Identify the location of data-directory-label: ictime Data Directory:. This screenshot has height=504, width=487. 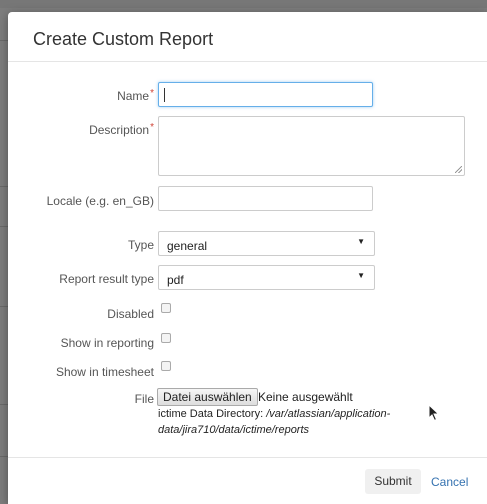
(212, 414).